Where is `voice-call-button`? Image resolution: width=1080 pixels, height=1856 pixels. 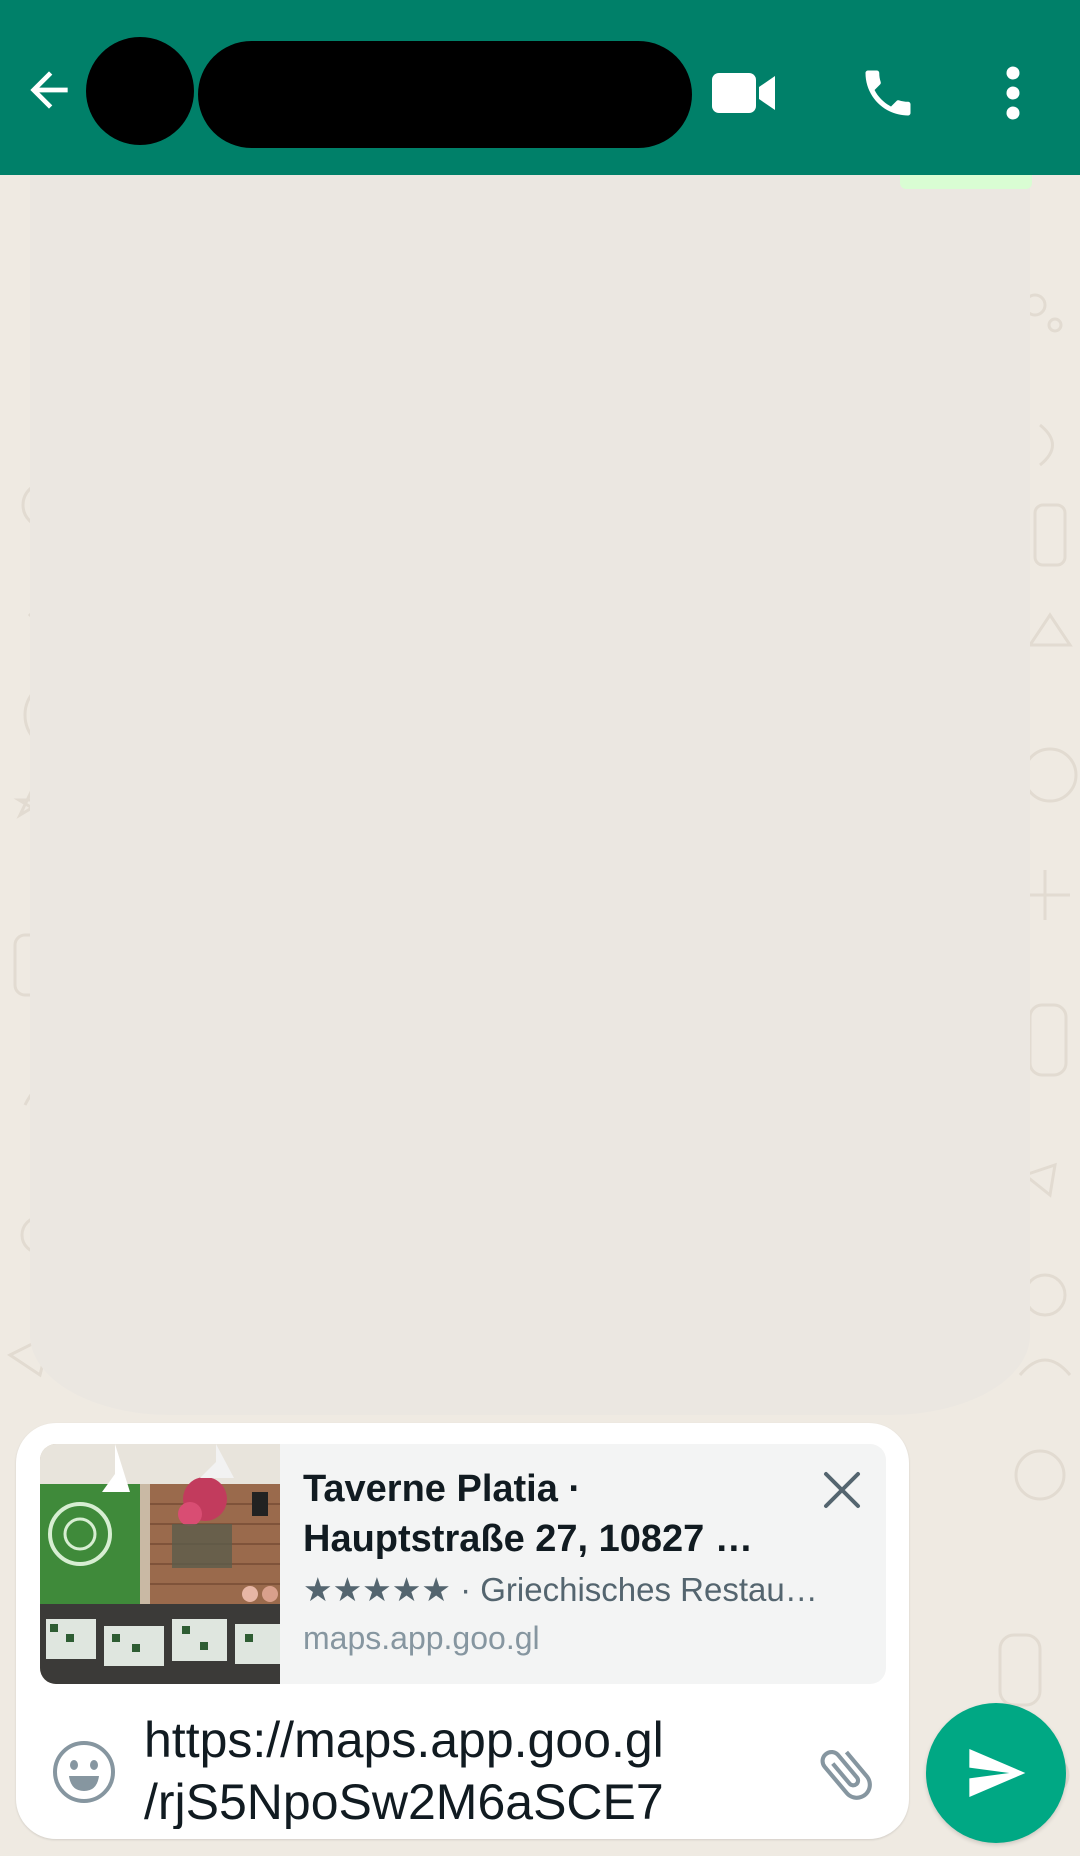
voice-call-button is located at coordinates (888, 92).